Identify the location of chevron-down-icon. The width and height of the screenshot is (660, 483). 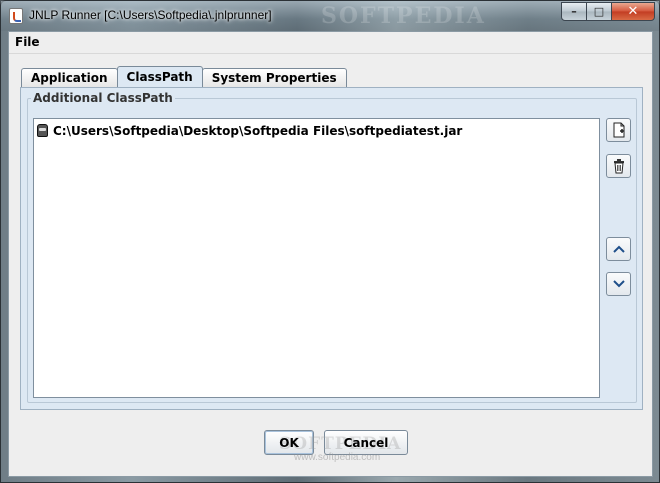
(618, 284).